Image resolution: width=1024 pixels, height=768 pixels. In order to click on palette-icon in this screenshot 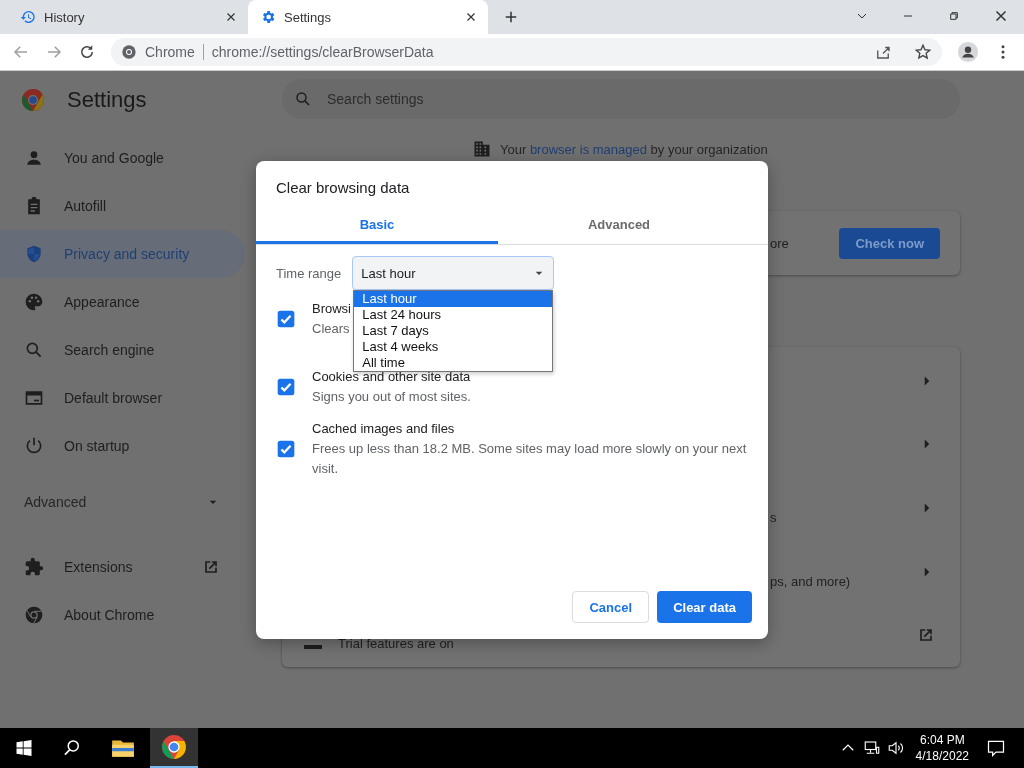, I will do `click(34, 302)`.